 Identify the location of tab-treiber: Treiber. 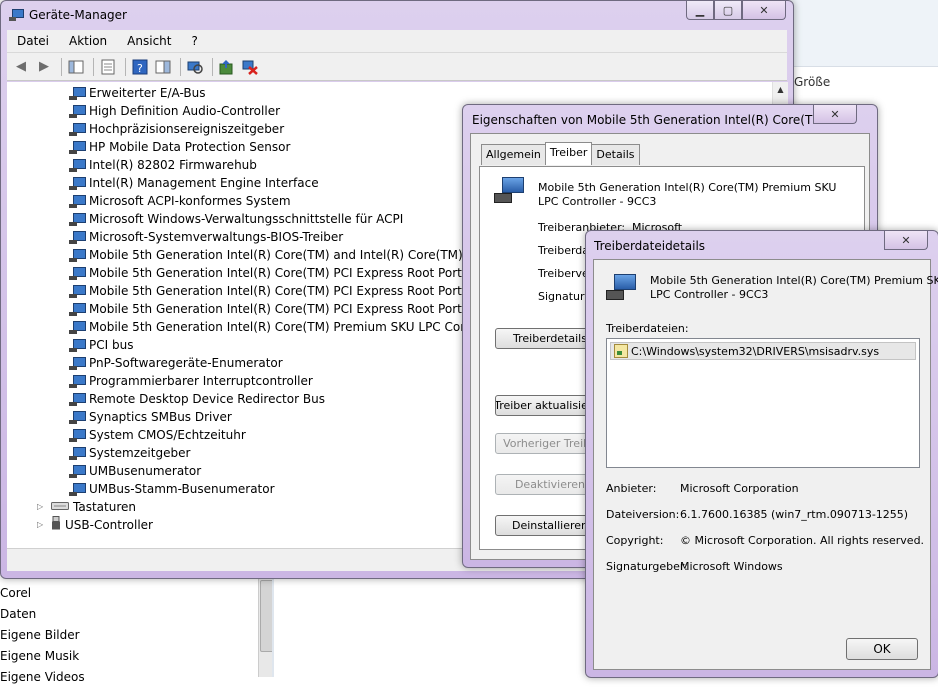
(568, 153).